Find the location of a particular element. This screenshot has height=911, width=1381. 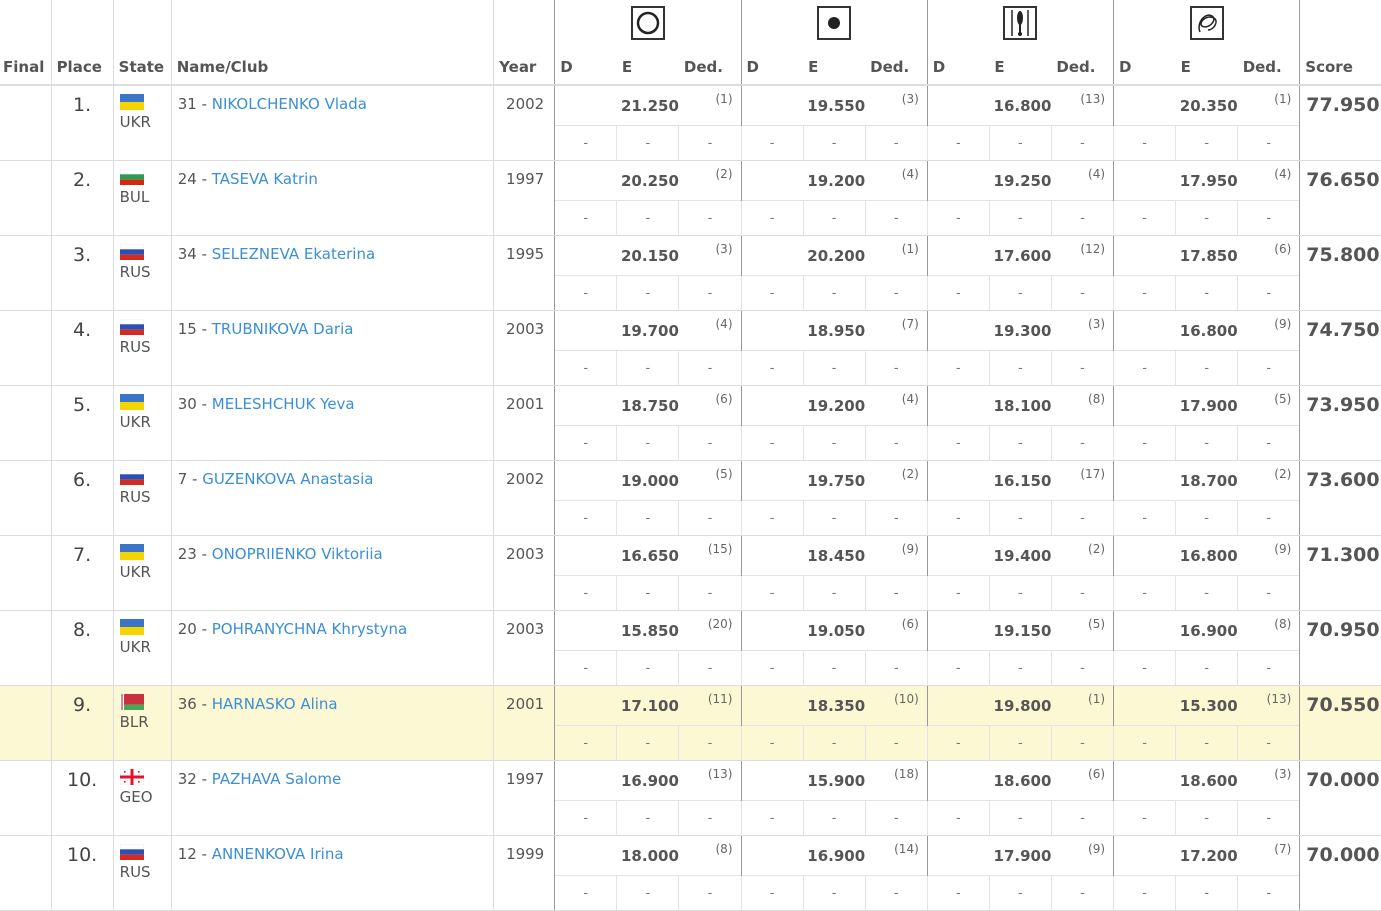

ball-total: 18.350 is located at coordinates (803, 705).